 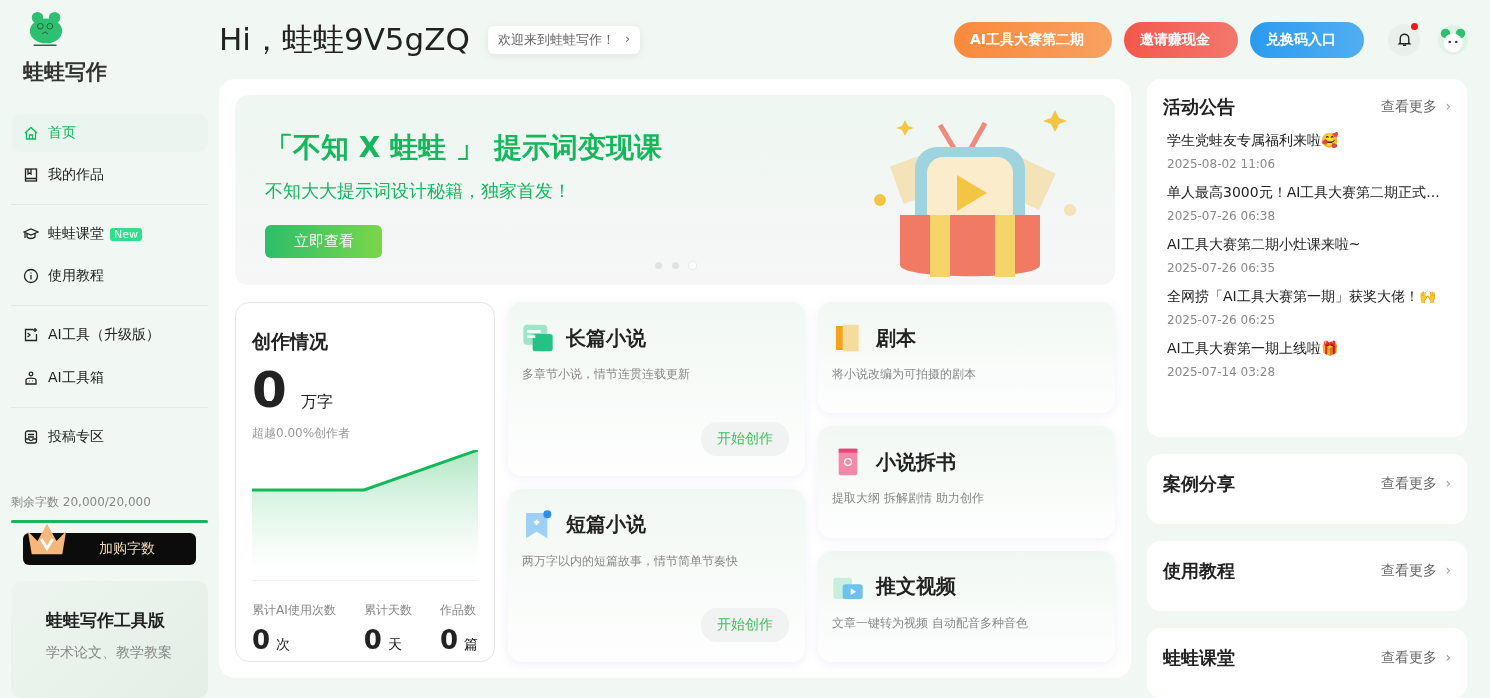 What do you see at coordinates (109, 436) in the screenshot?
I see `sidebar-item: 投稿专区` at bounding box center [109, 436].